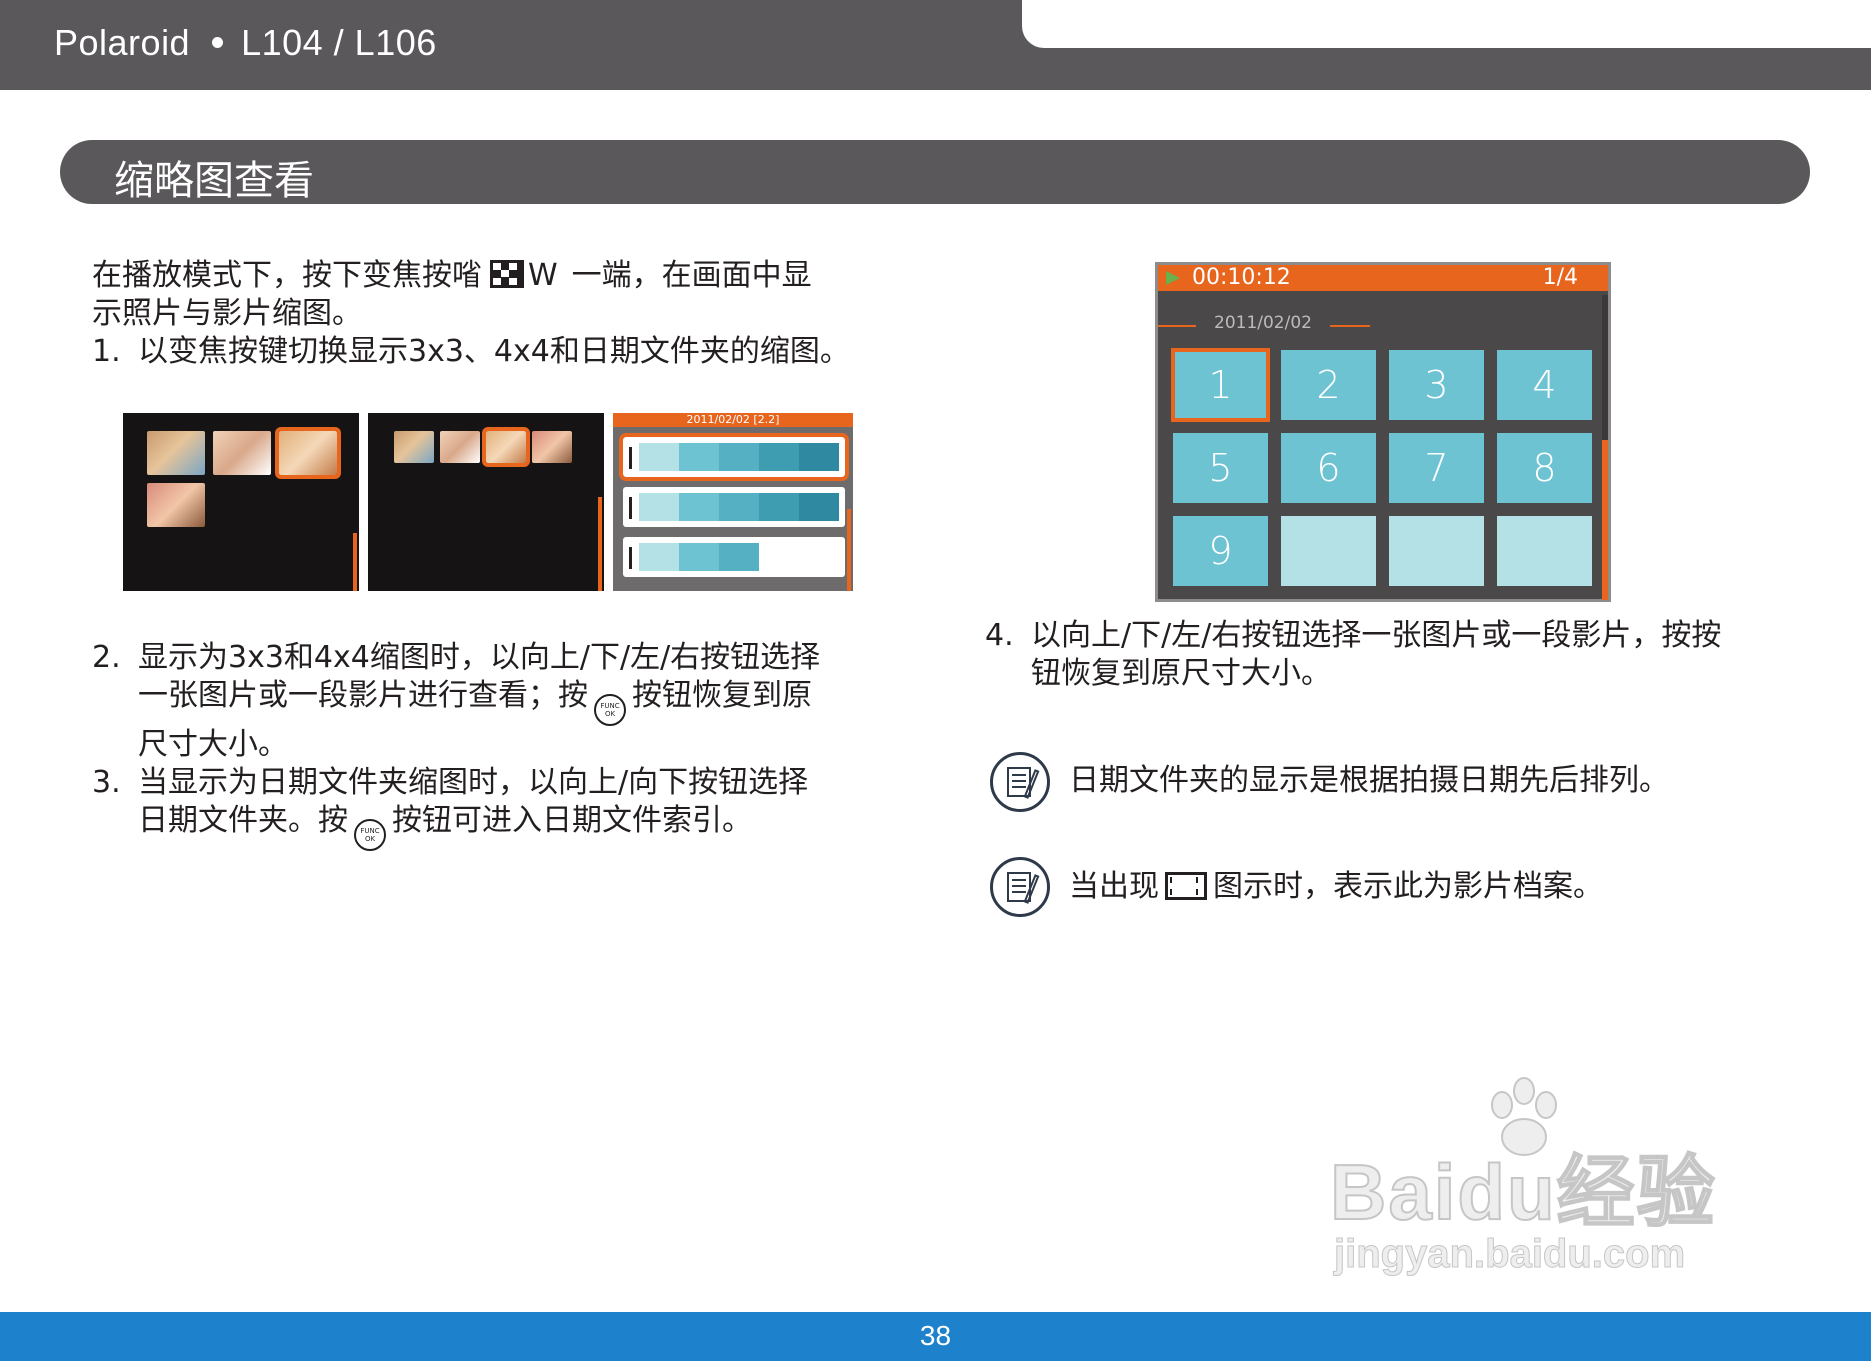 The image size is (1871, 1361). What do you see at coordinates (999, 635) in the screenshot?
I see `step-number: 4.` at bounding box center [999, 635].